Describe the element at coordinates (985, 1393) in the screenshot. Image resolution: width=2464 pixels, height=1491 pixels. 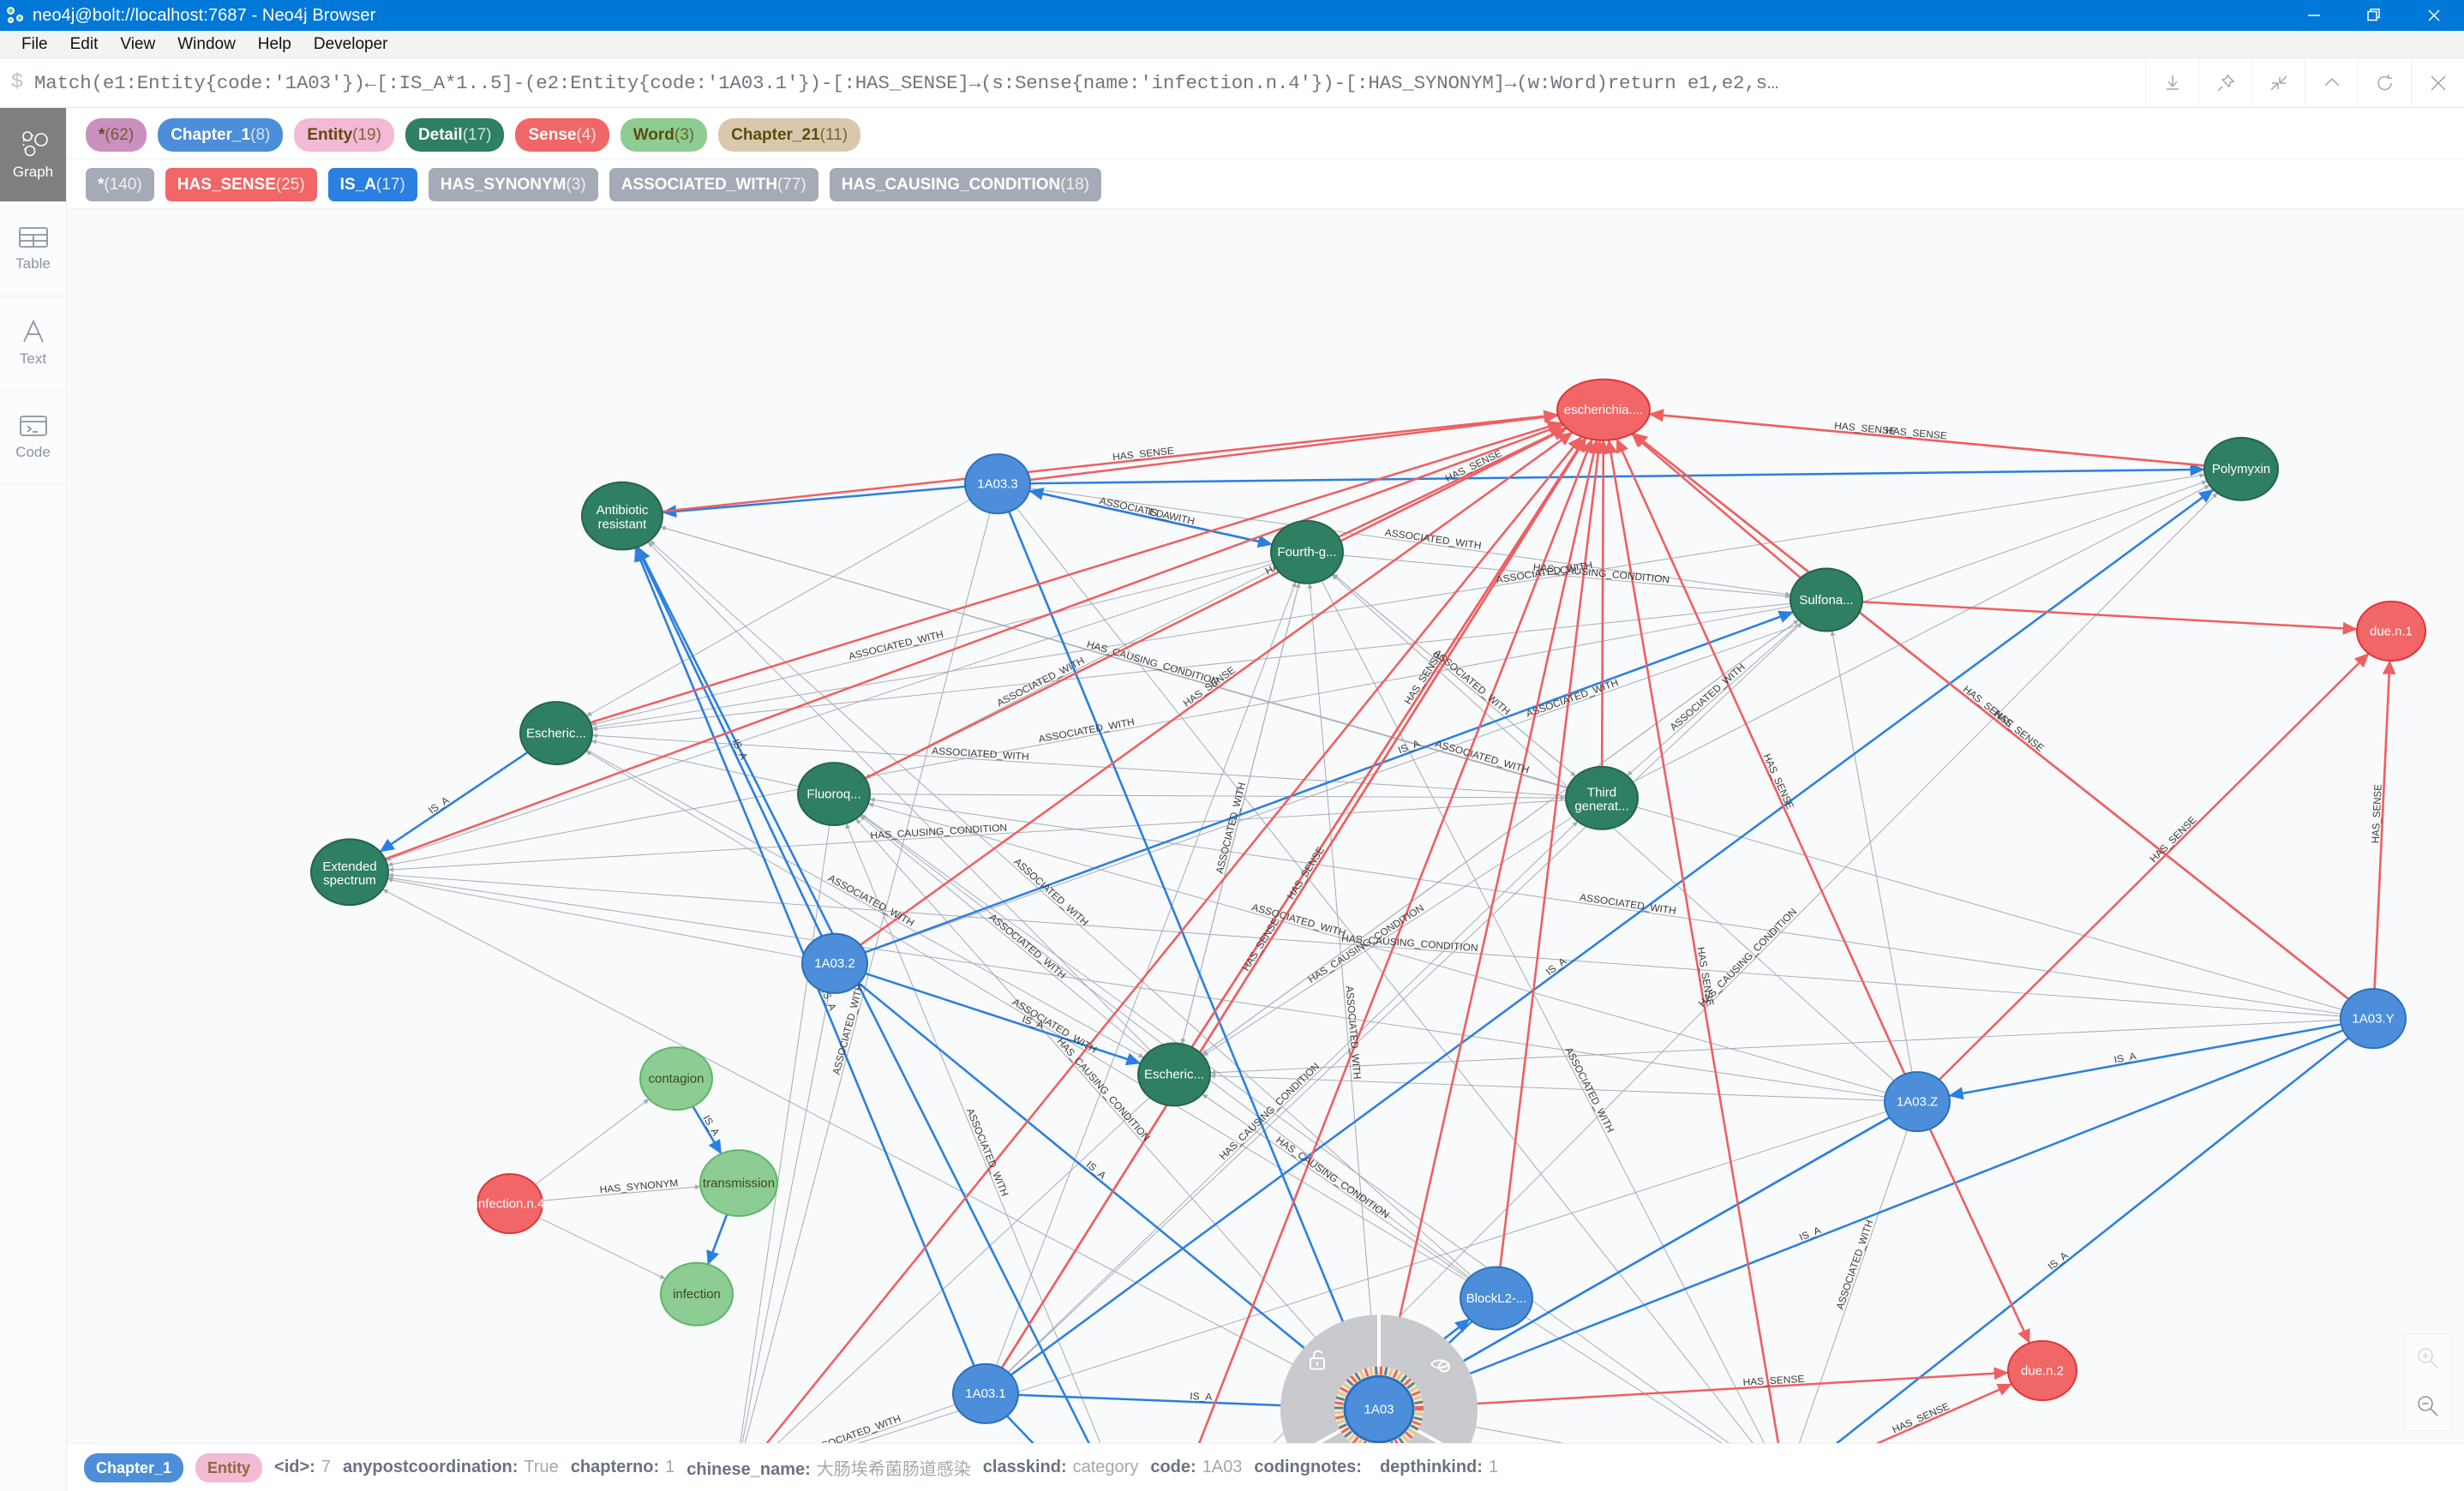
I see `graph-node-1A03_1: 1A03.1` at that location.